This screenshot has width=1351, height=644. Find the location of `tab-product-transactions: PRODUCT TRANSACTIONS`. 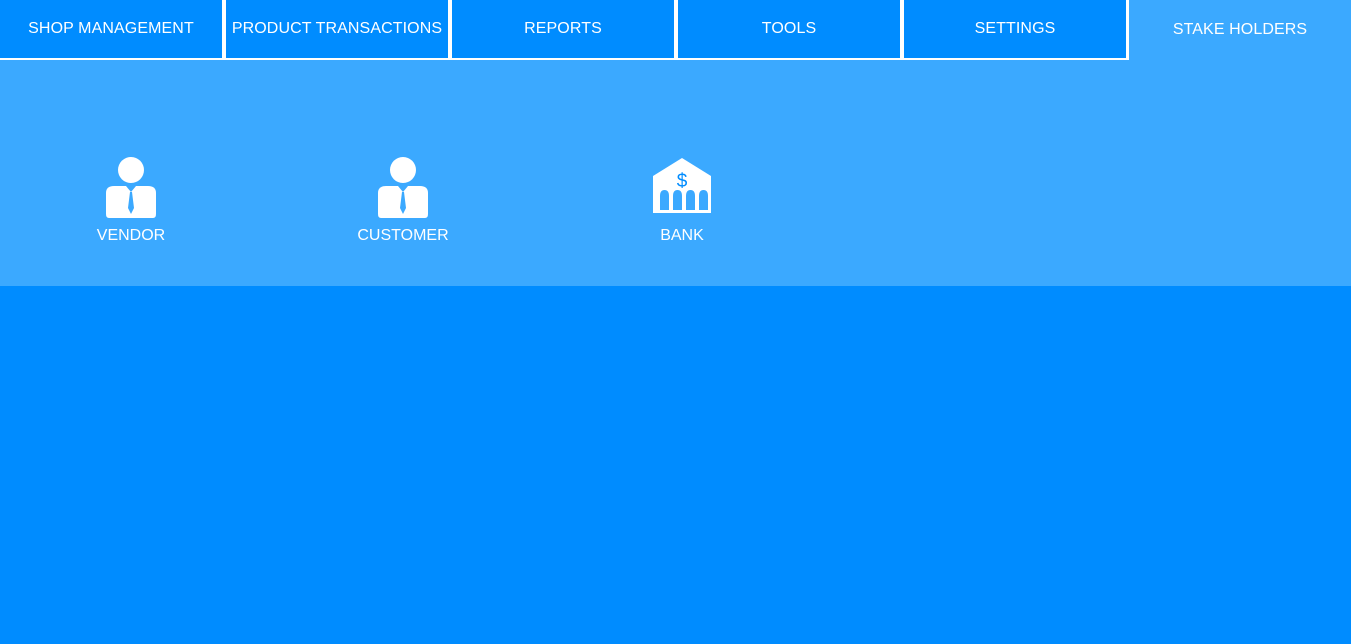

tab-product-transactions: PRODUCT TRANSACTIONS is located at coordinates (337, 29).